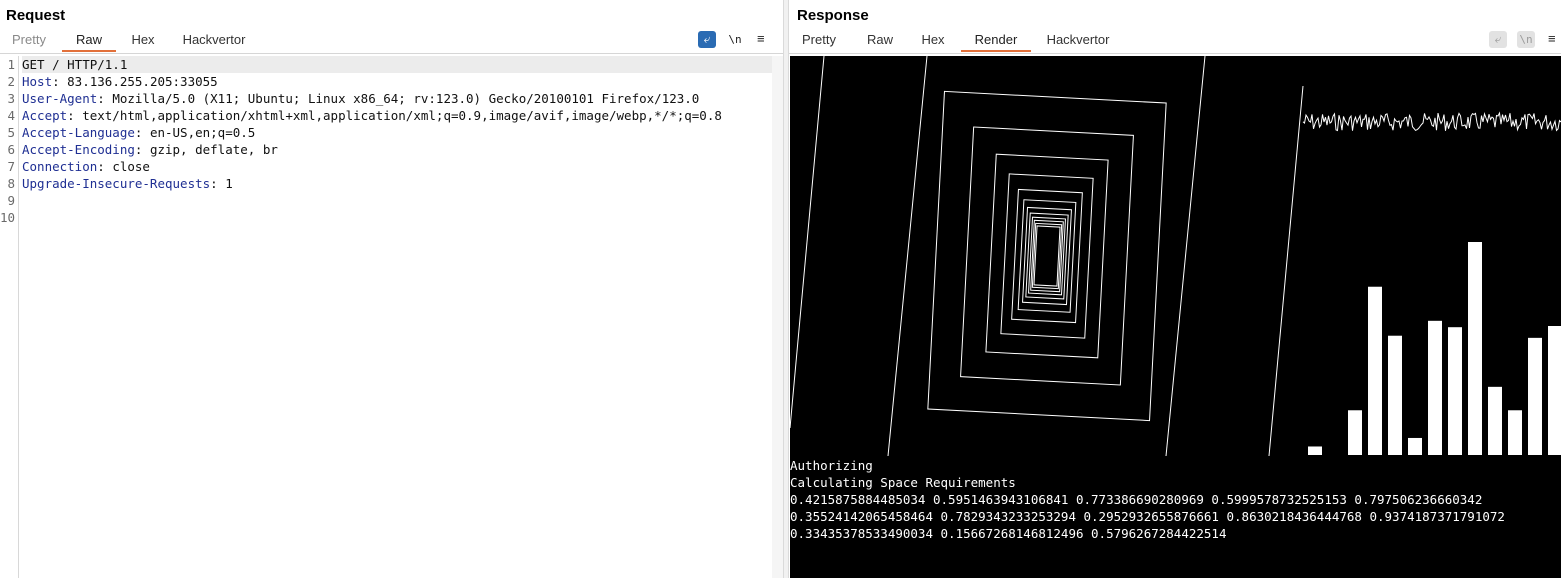 The width and height of the screenshot is (1561, 578). What do you see at coordinates (60, 166) in the screenshot?
I see `header-key: Connection` at bounding box center [60, 166].